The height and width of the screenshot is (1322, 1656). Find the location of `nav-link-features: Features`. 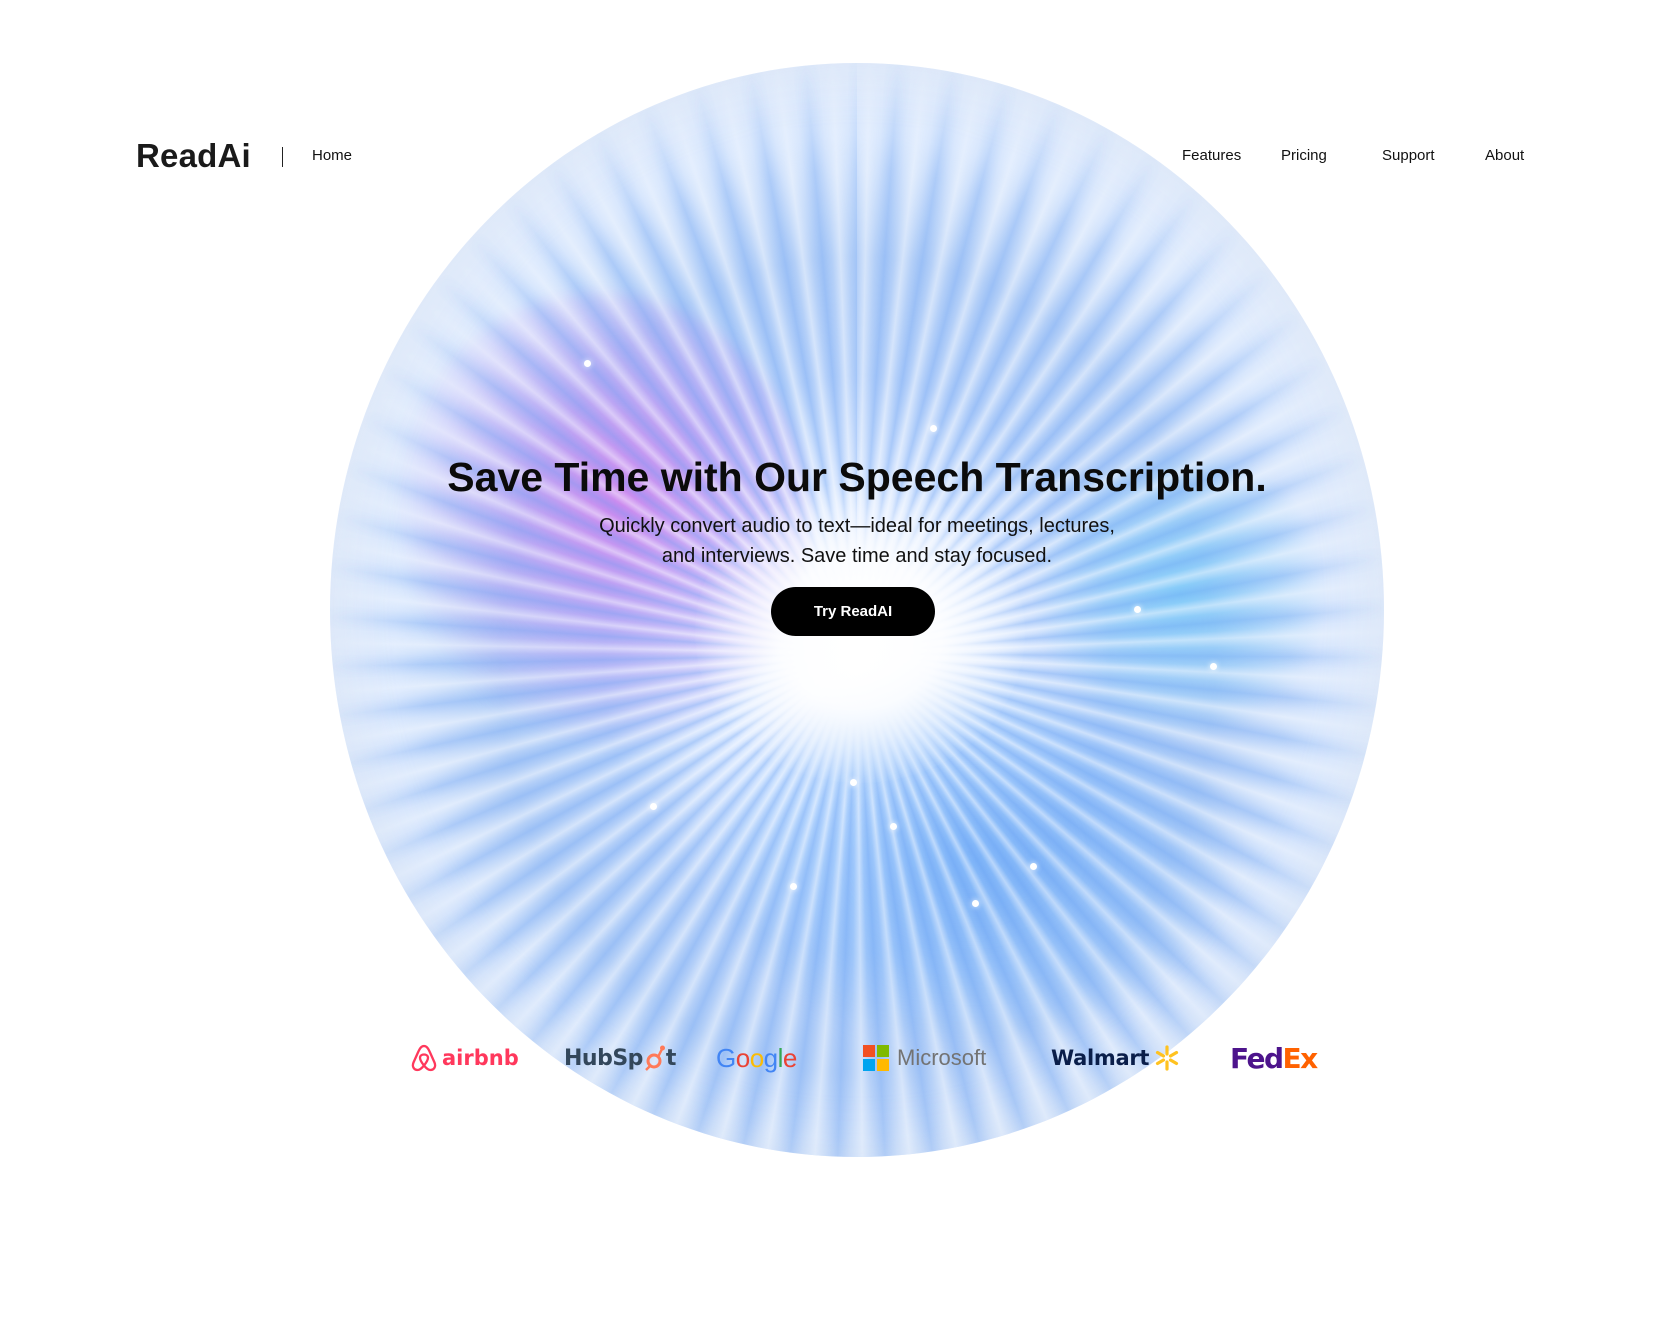

nav-link-features: Features is located at coordinates (1211, 156).